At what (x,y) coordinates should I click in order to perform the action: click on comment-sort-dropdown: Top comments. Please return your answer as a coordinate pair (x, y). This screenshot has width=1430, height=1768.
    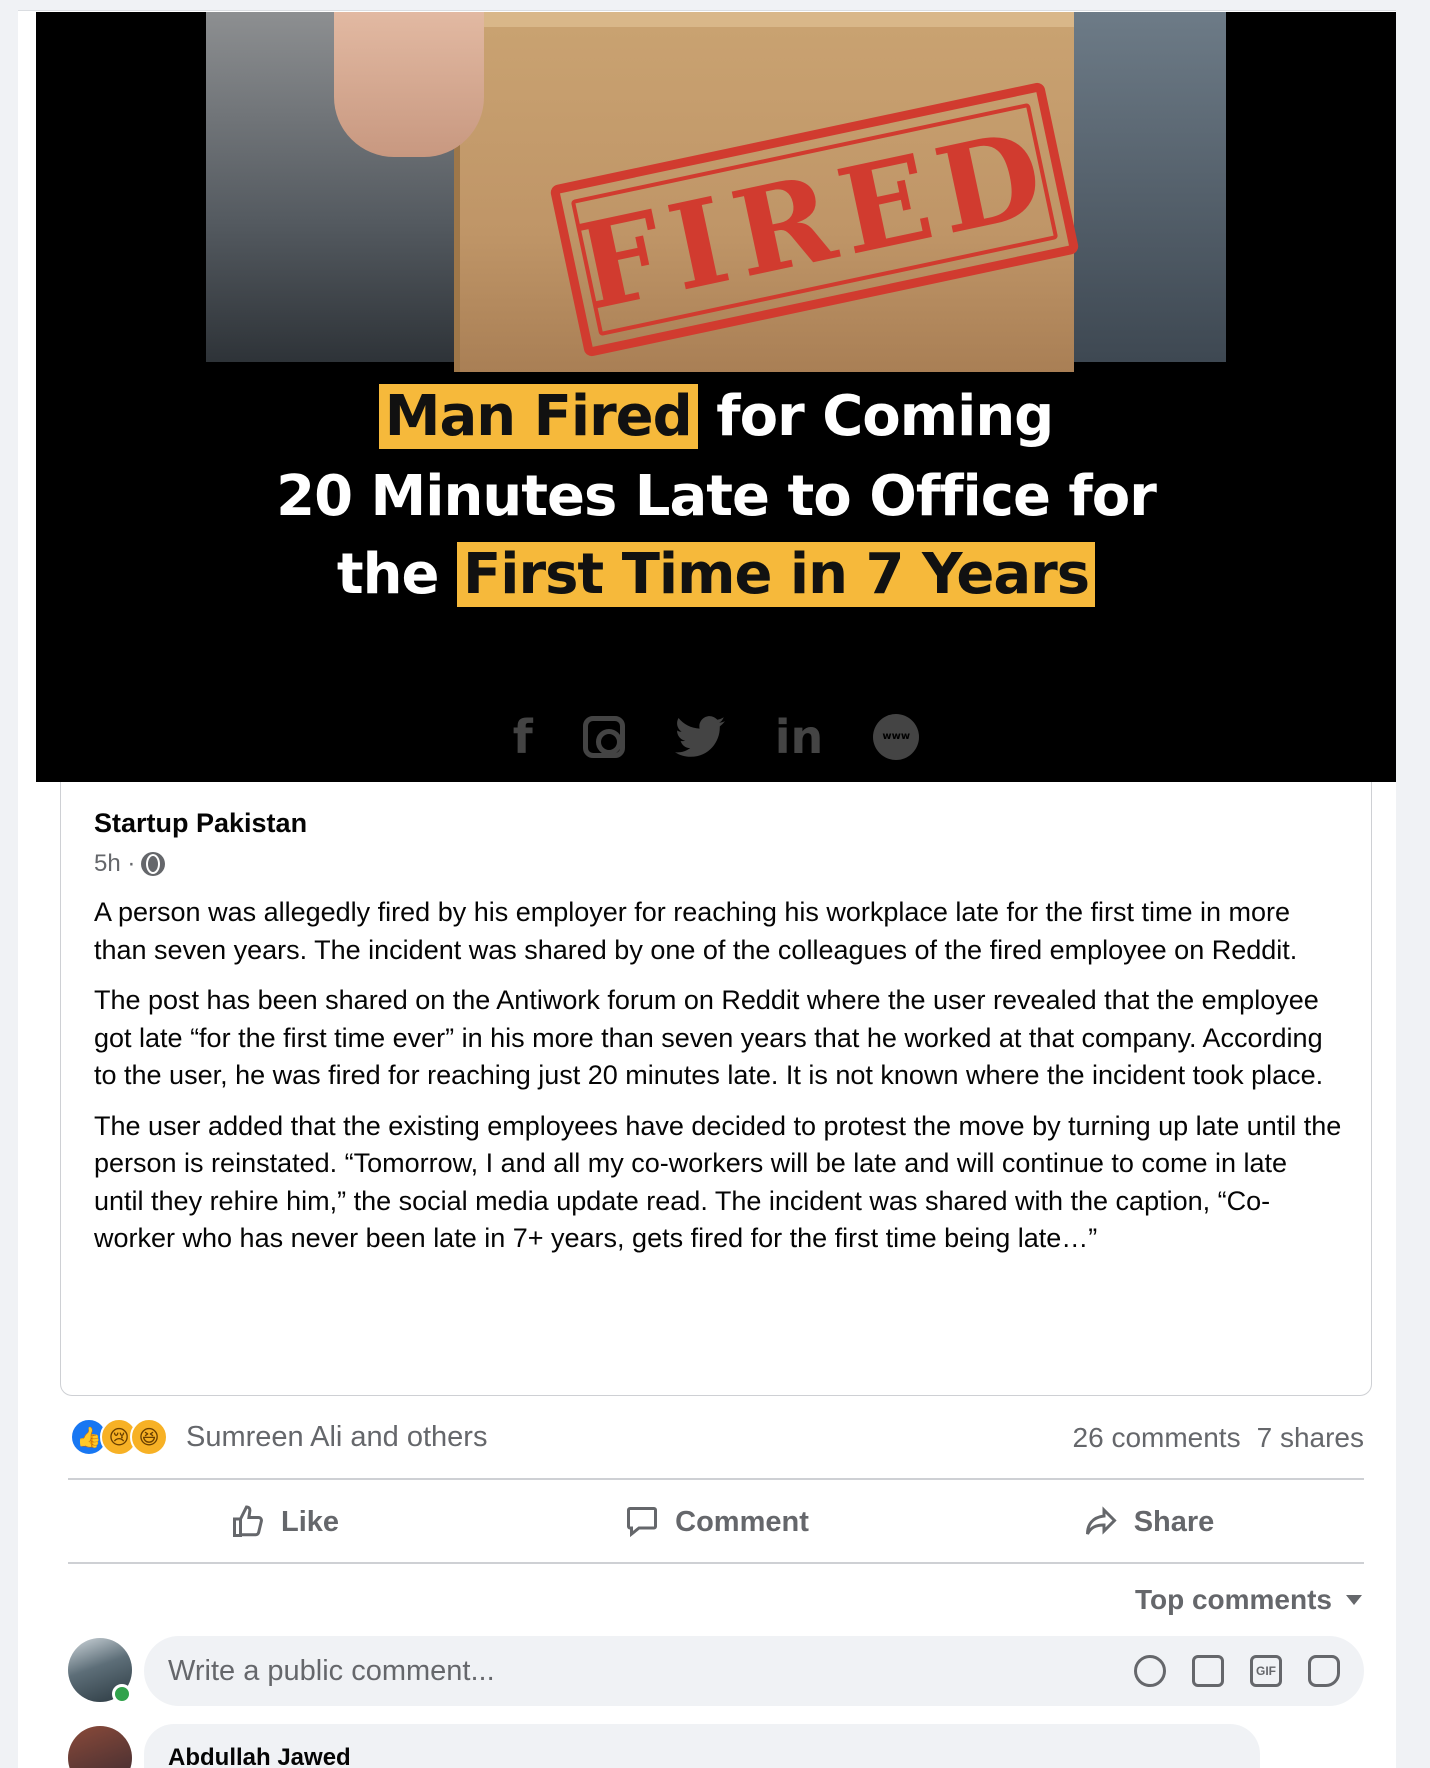
    Looking at the image, I should click on (1248, 1600).